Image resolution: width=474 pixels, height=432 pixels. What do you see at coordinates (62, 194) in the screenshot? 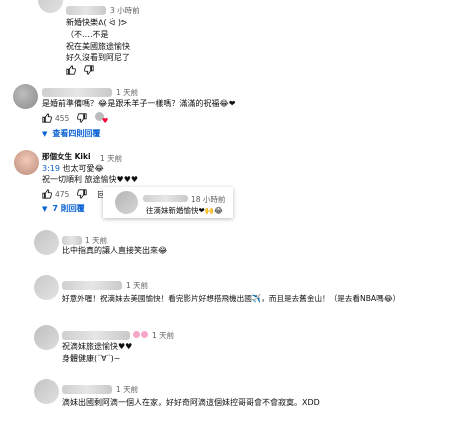
I see `like-count: 475` at bounding box center [62, 194].